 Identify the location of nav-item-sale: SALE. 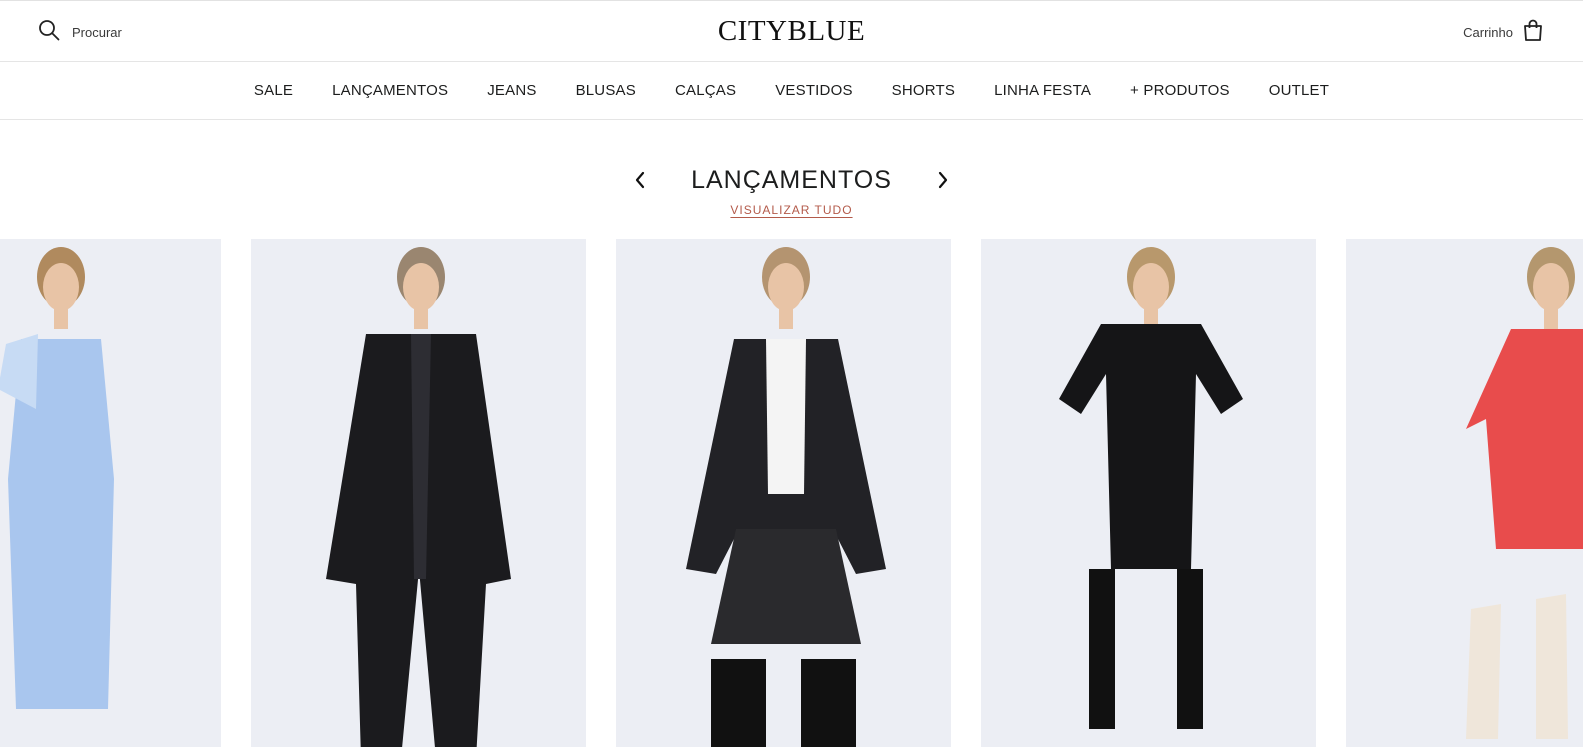
(273, 90).